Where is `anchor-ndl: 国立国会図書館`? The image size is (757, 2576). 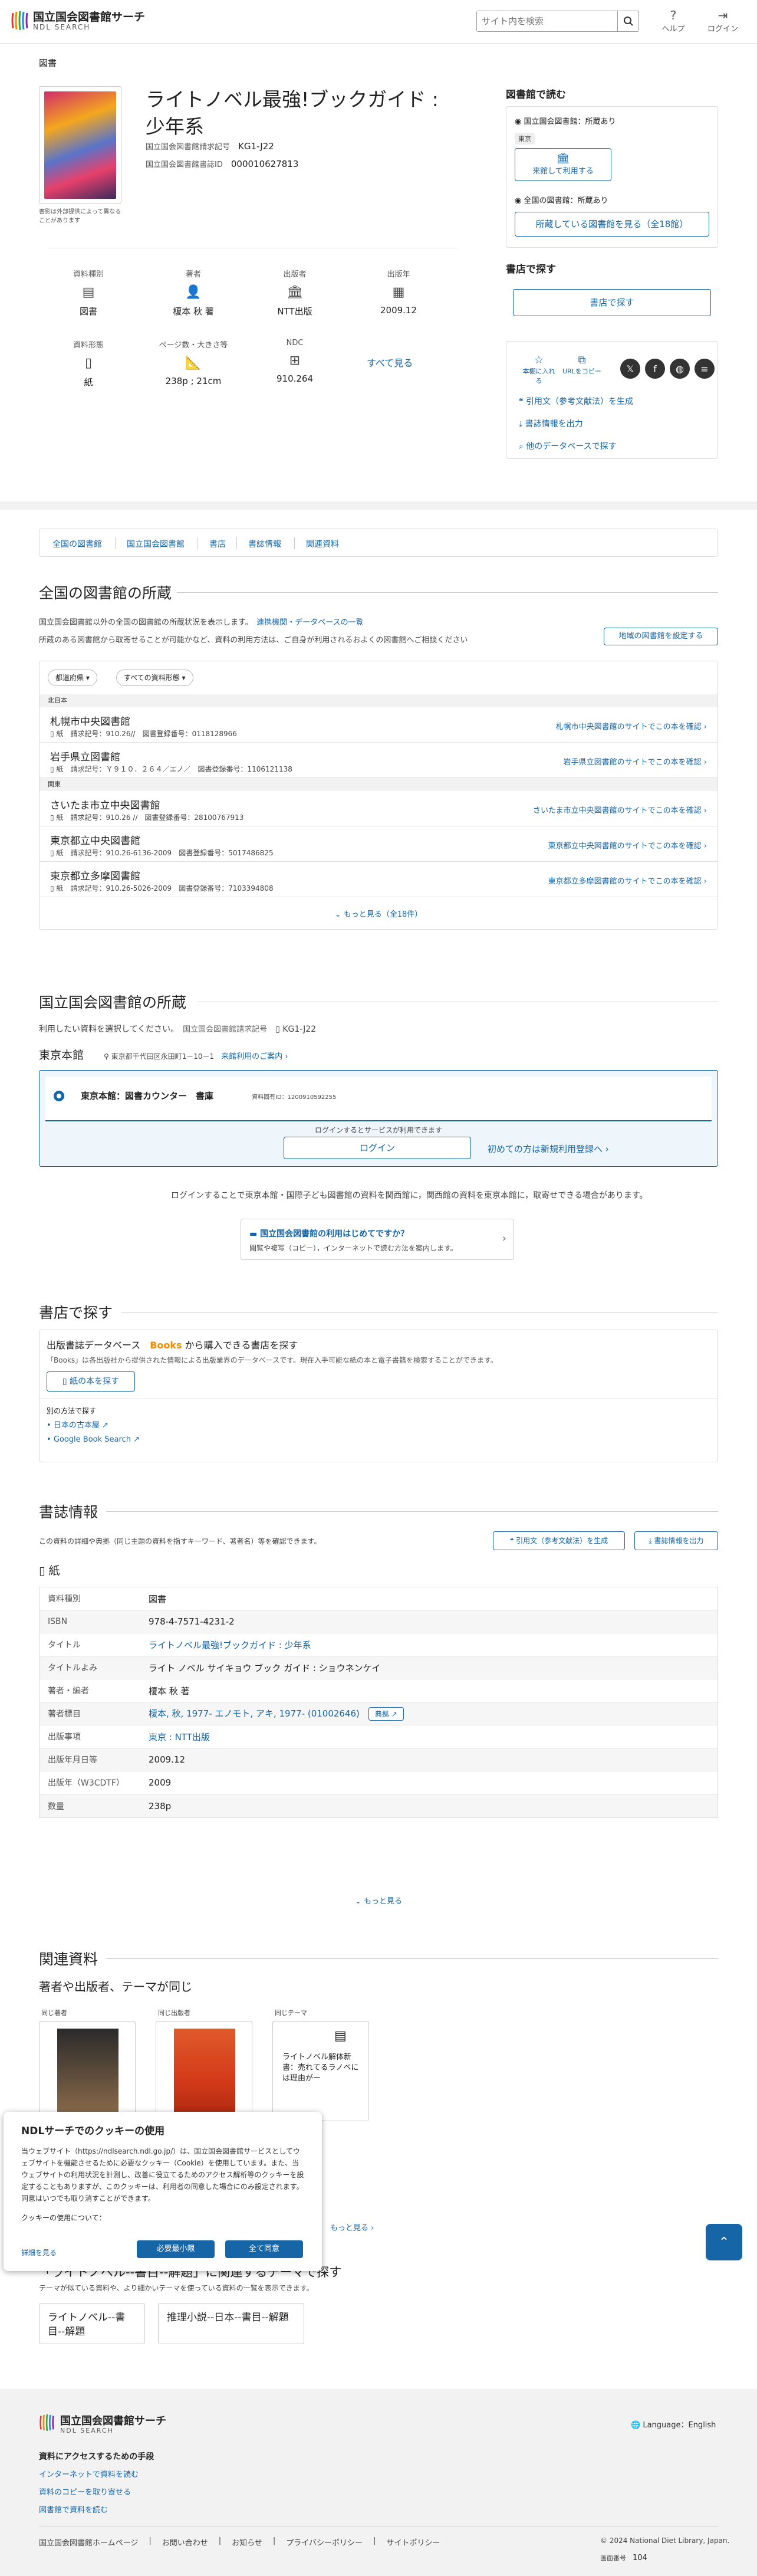 anchor-ndl: 国立国会図書館 is located at coordinates (156, 544).